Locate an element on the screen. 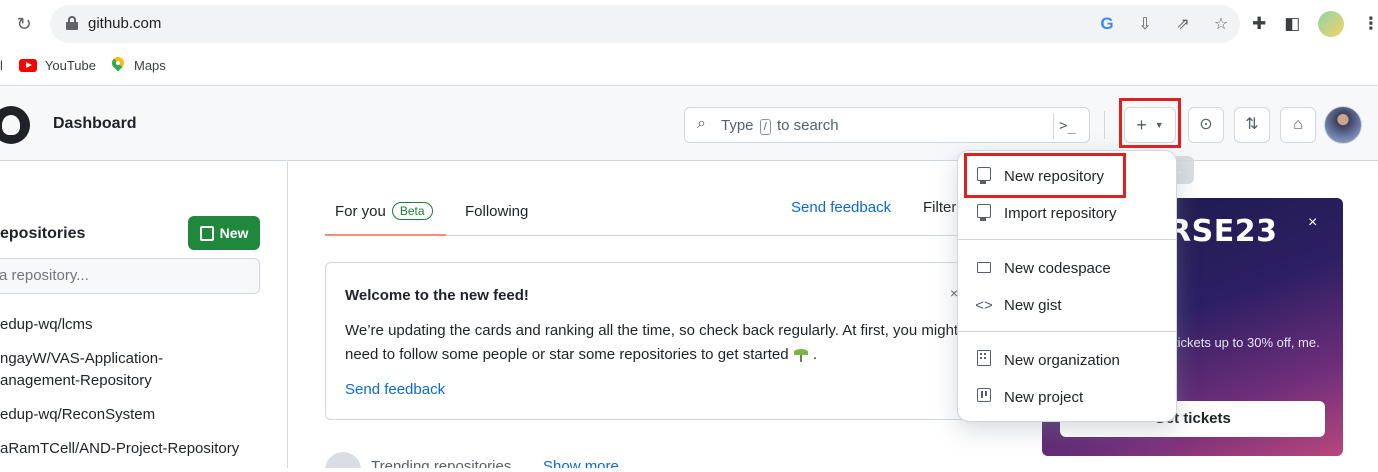 Image resolution: width=1378 pixels, height=472 pixels. trending-label: Trending repositories is located at coordinates (441, 463).